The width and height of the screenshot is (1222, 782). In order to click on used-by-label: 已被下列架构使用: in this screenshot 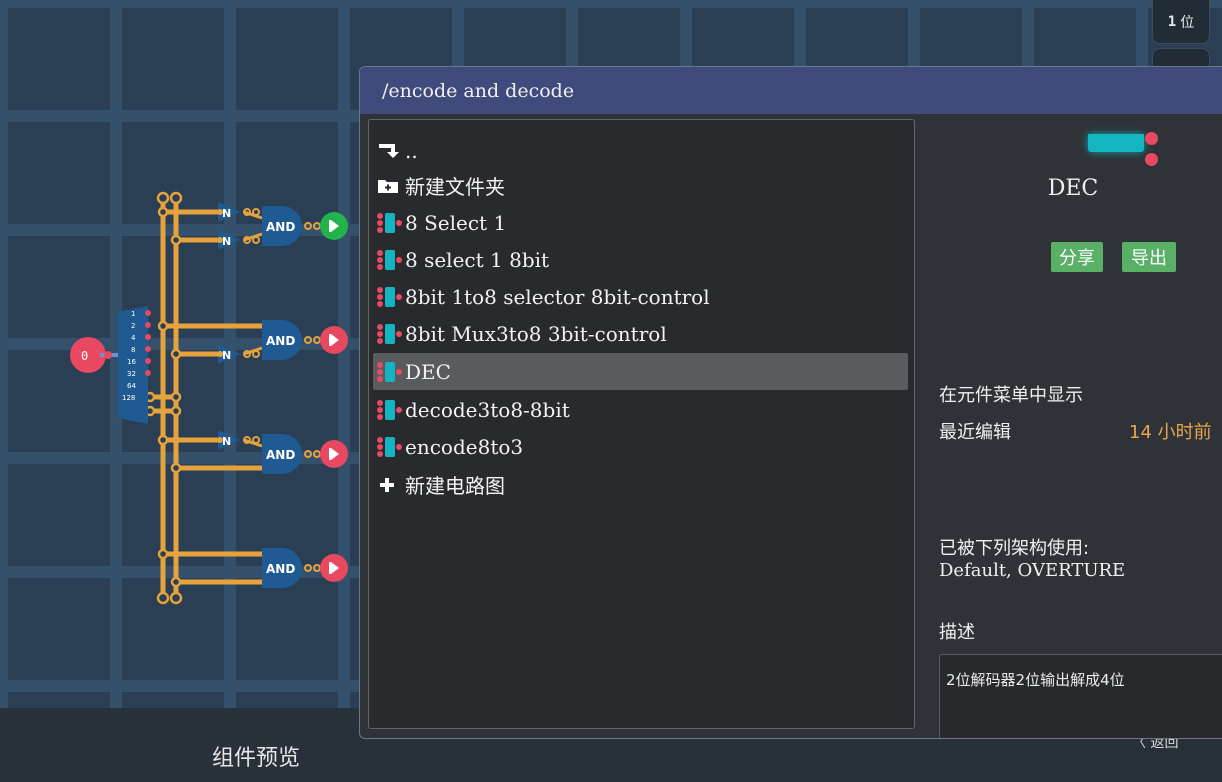, I will do `click(1014, 548)`.